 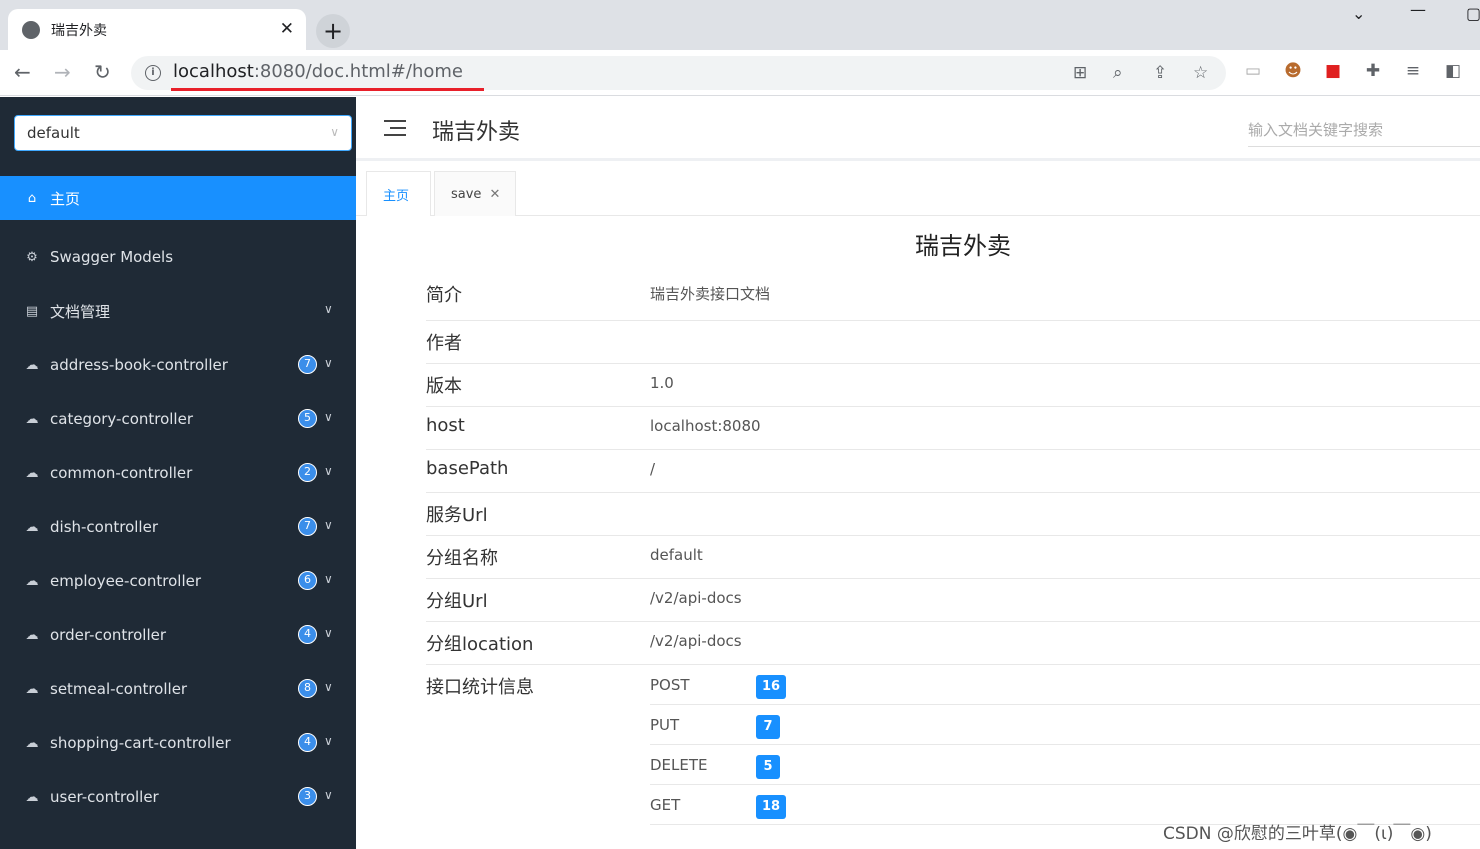 What do you see at coordinates (178, 689) in the screenshot?
I see `sidebar-item-controller: ☁ setmeal-controller 8 ∨` at bounding box center [178, 689].